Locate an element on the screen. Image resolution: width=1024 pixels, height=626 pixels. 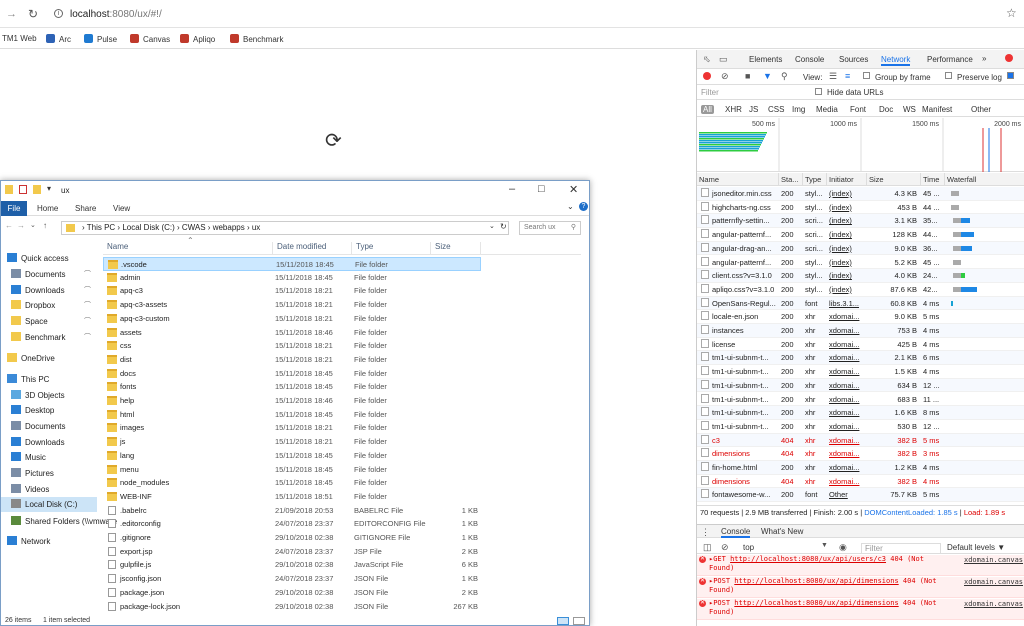
log-levels-dropdown: Default levels ▼ is located at coordinates (976, 547).